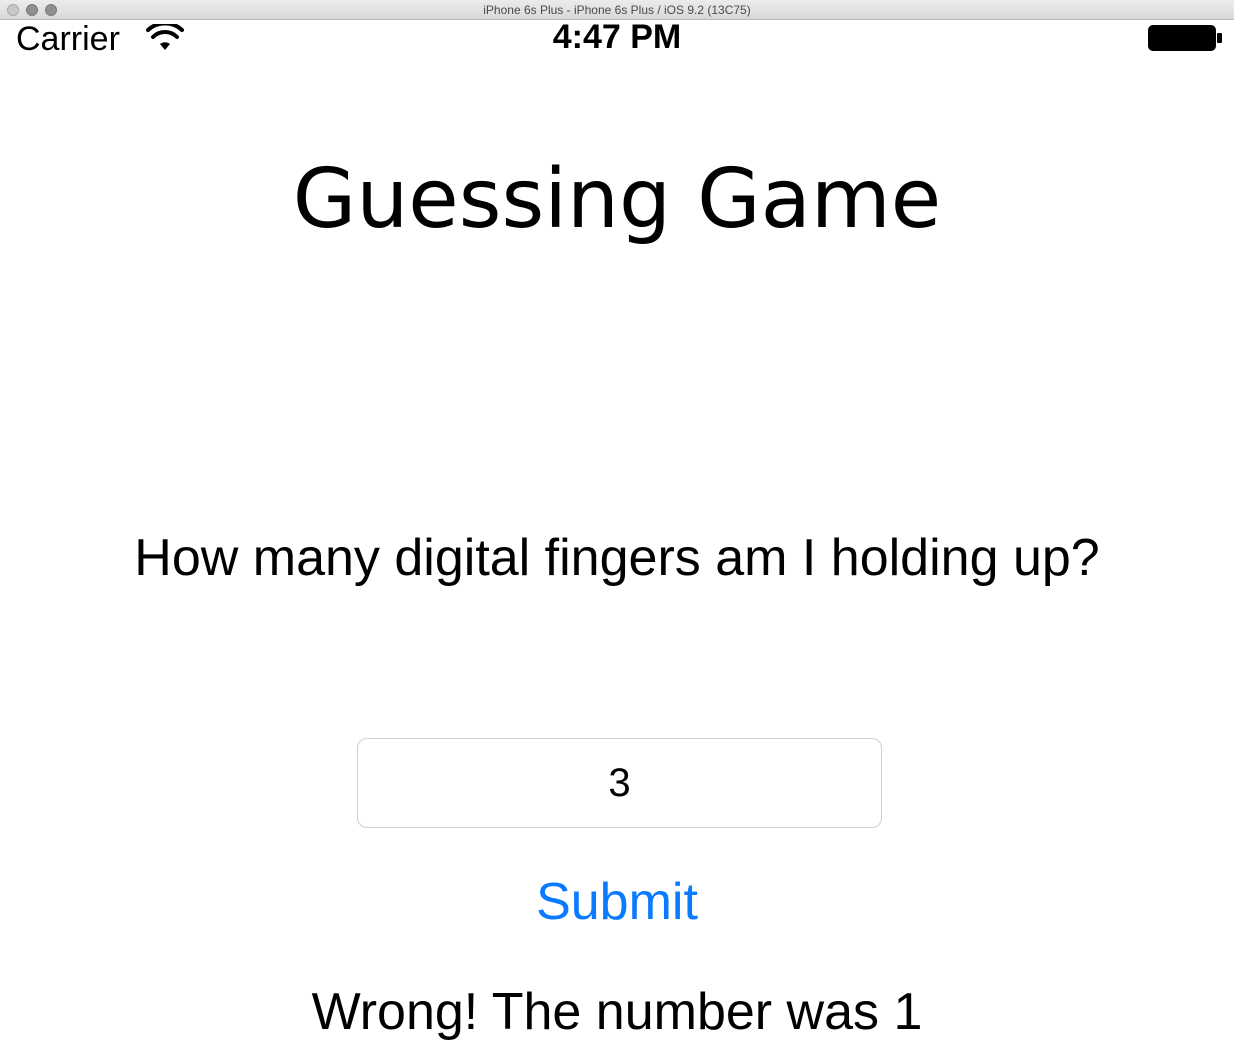  I want to click on ios-status-bar: Carrier 4:47 PM, so click(617, 39).